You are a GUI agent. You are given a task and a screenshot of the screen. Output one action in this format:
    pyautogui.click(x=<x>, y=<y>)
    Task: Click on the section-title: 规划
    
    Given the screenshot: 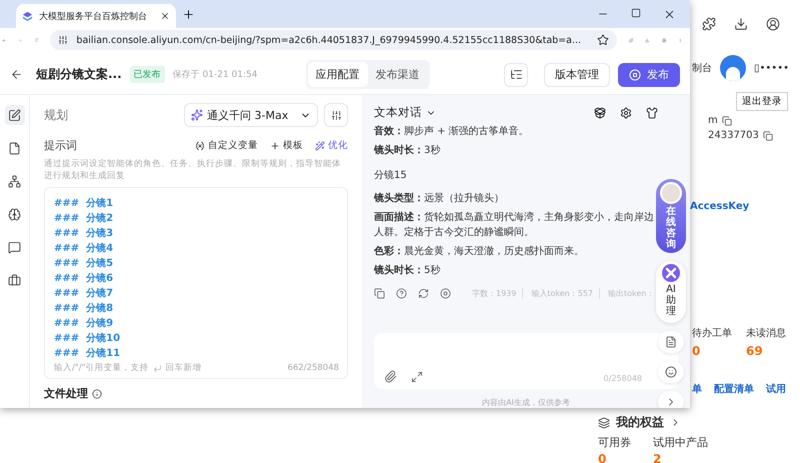 What is the action you would take?
    pyautogui.click(x=56, y=115)
    